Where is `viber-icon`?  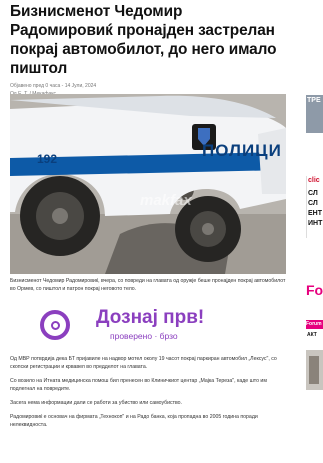 viber-icon is located at coordinates (55, 325).